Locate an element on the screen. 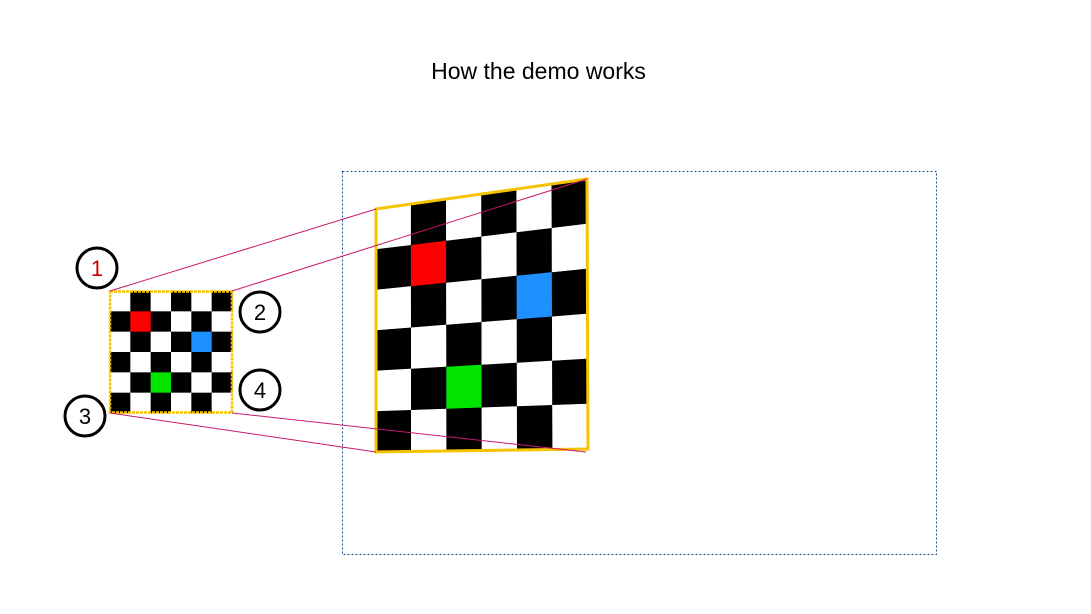 The height and width of the screenshot is (614, 1091). source-checkerboard is located at coordinates (171, 352).